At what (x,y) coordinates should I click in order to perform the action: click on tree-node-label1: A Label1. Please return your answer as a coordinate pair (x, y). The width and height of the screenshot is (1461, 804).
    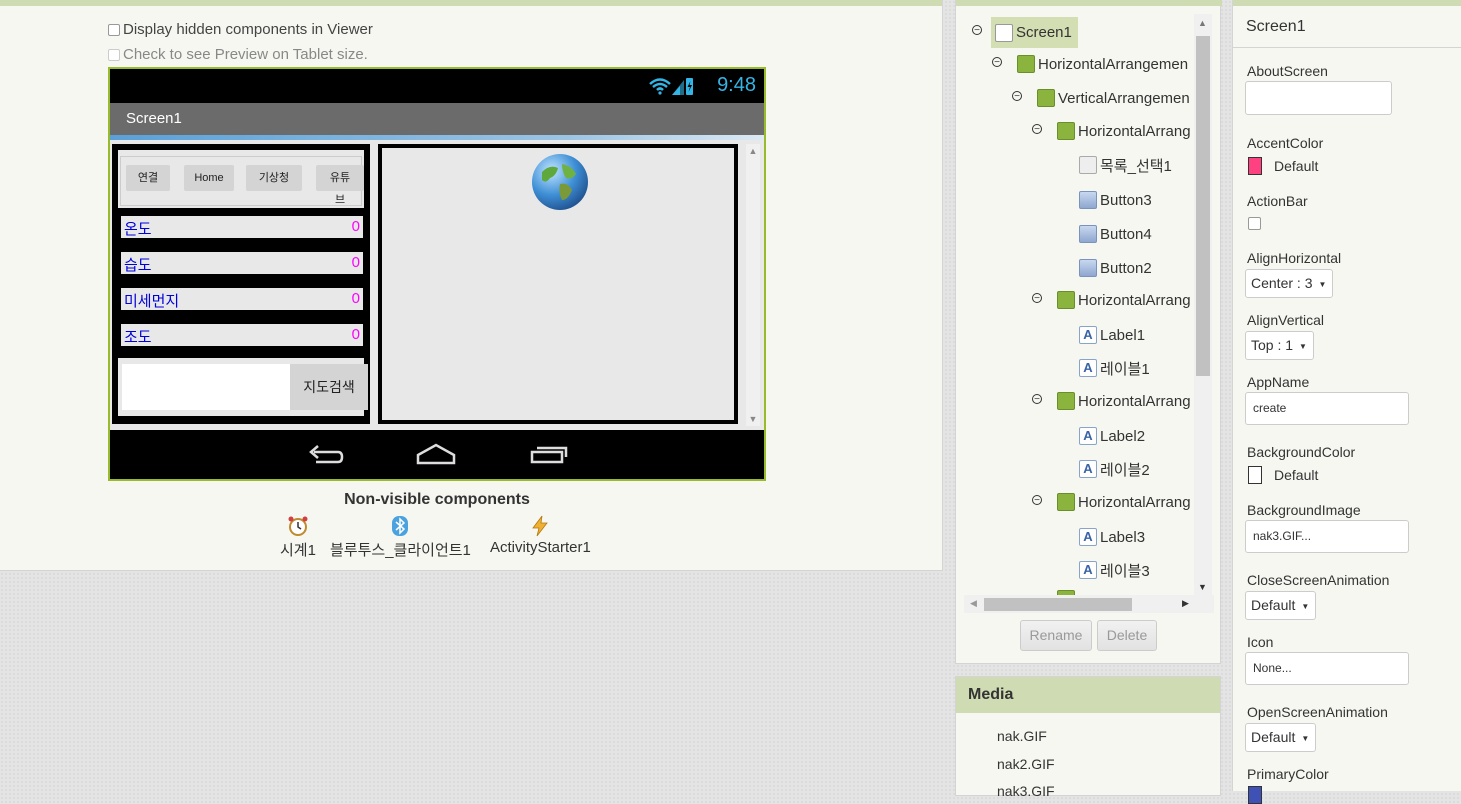
    Looking at the image, I should click on (1112, 335).